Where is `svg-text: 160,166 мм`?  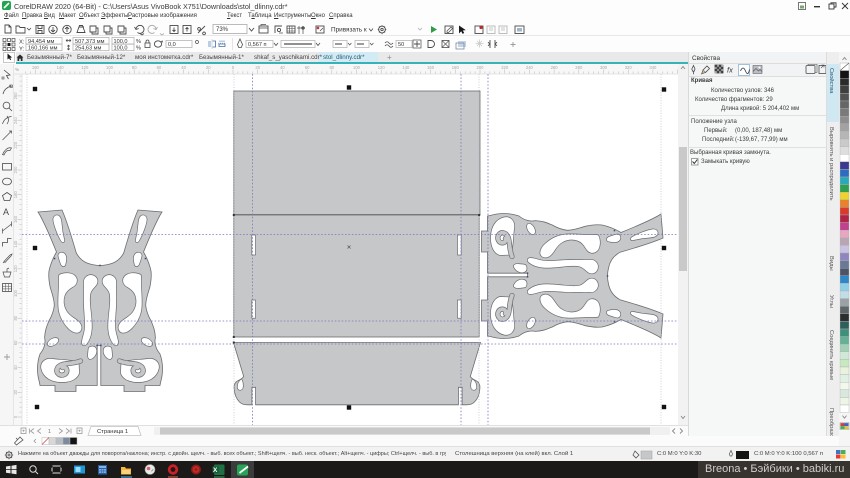
svg-text: 160,166 мм is located at coordinates (43, 49).